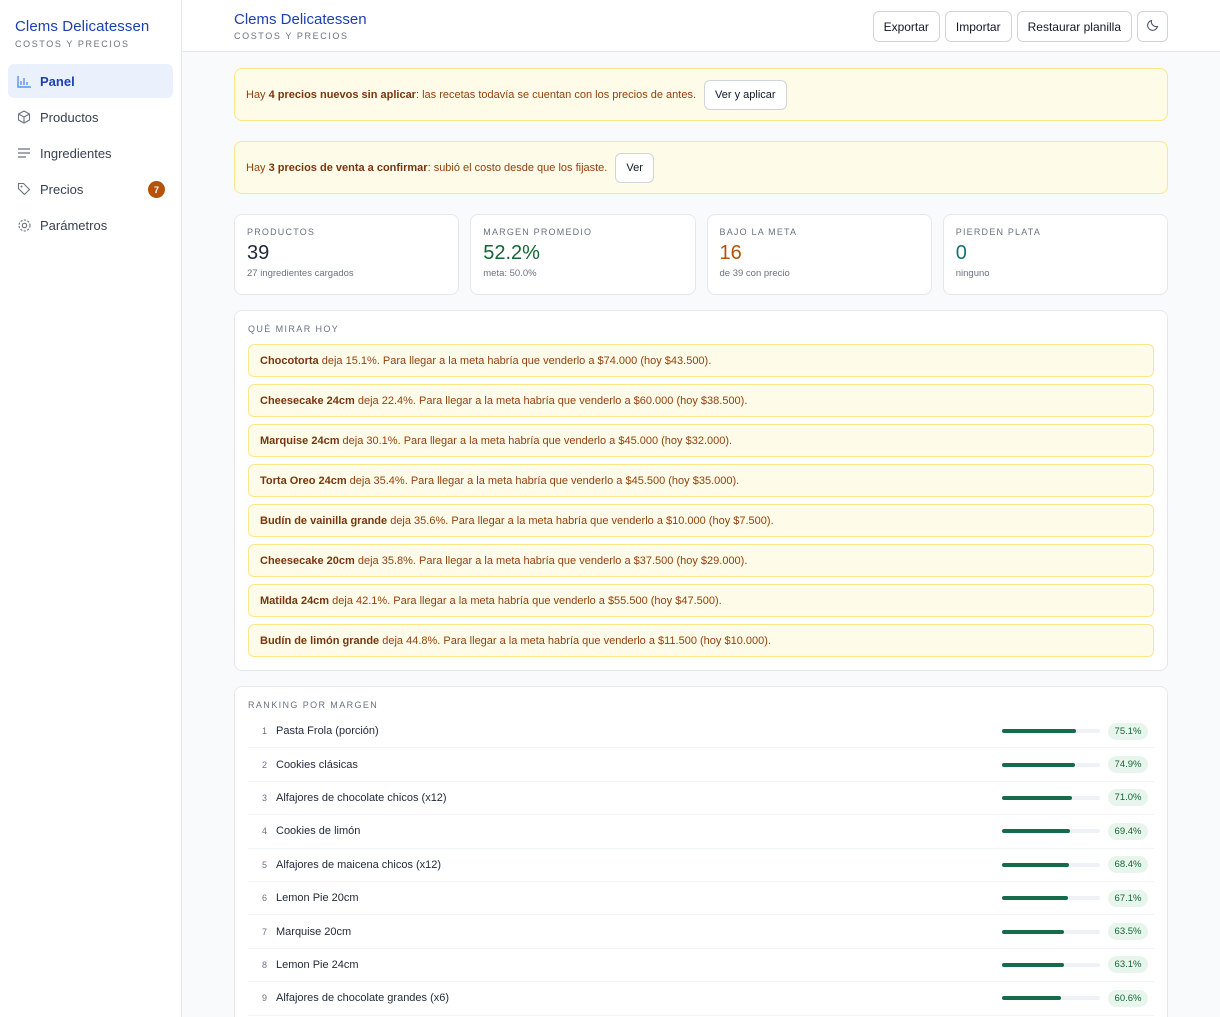  Describe the element at coordinates (978, 26) in the screenshot. I see `import-button: Importar` at that location.